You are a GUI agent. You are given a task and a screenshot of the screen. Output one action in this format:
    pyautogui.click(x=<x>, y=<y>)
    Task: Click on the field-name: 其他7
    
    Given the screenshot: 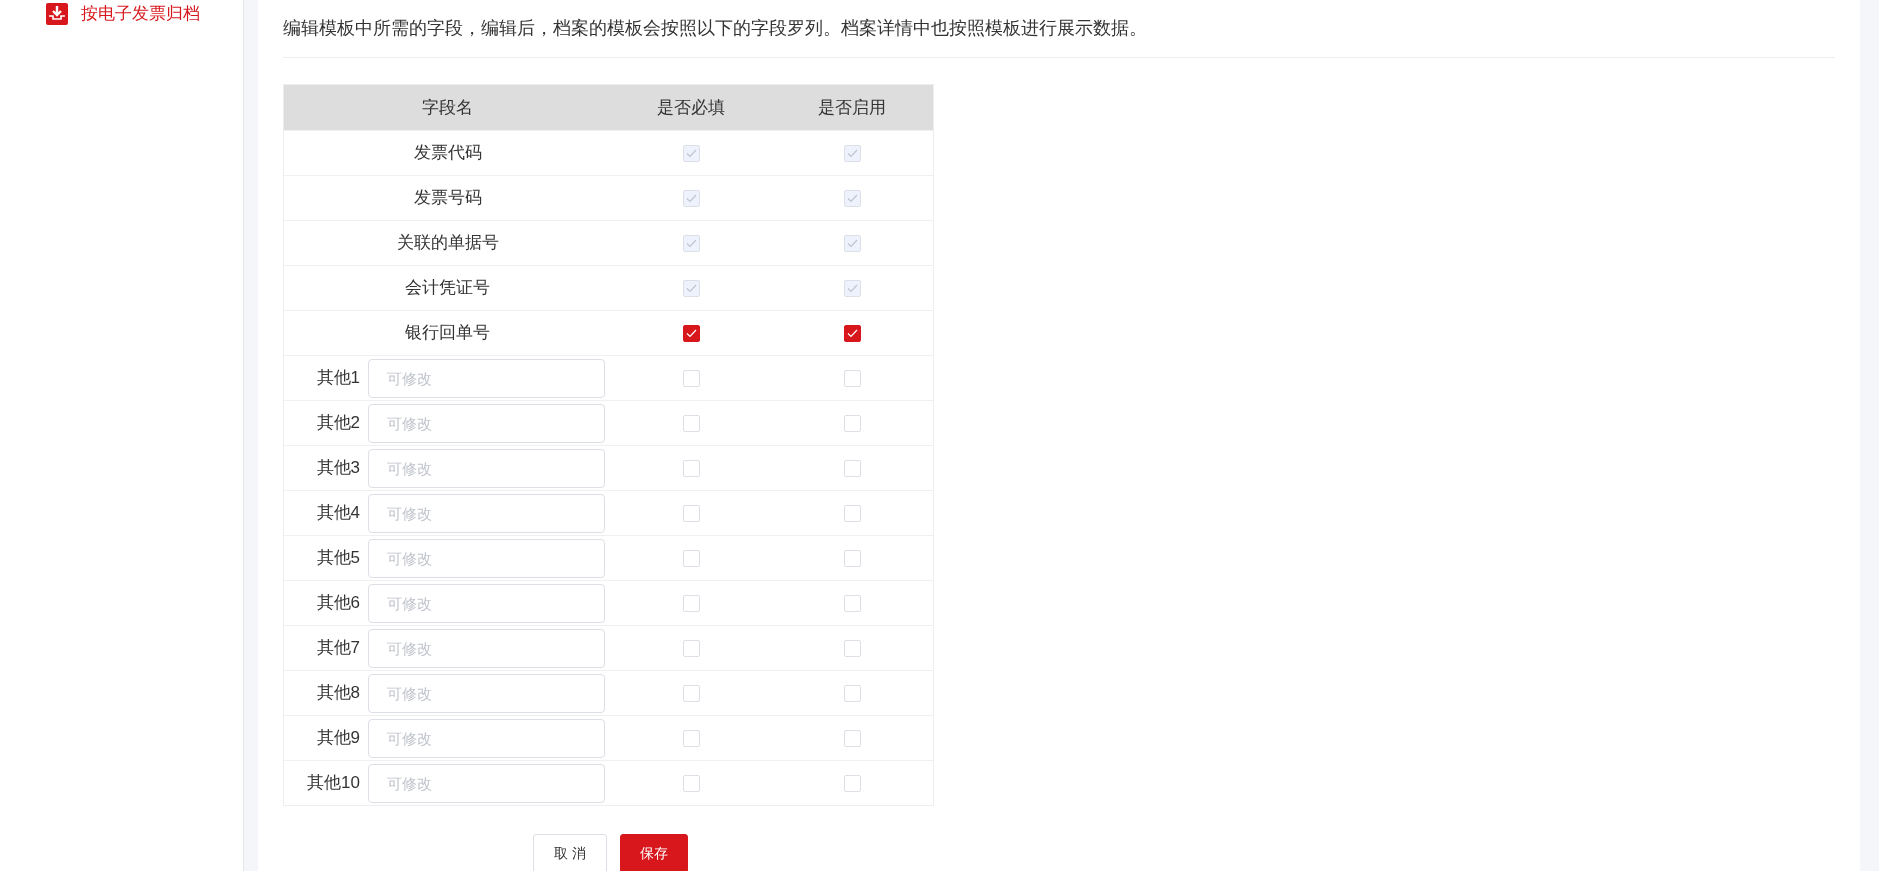 What is the action you would take?
    pyautogui.click(x=338, y=648)
    